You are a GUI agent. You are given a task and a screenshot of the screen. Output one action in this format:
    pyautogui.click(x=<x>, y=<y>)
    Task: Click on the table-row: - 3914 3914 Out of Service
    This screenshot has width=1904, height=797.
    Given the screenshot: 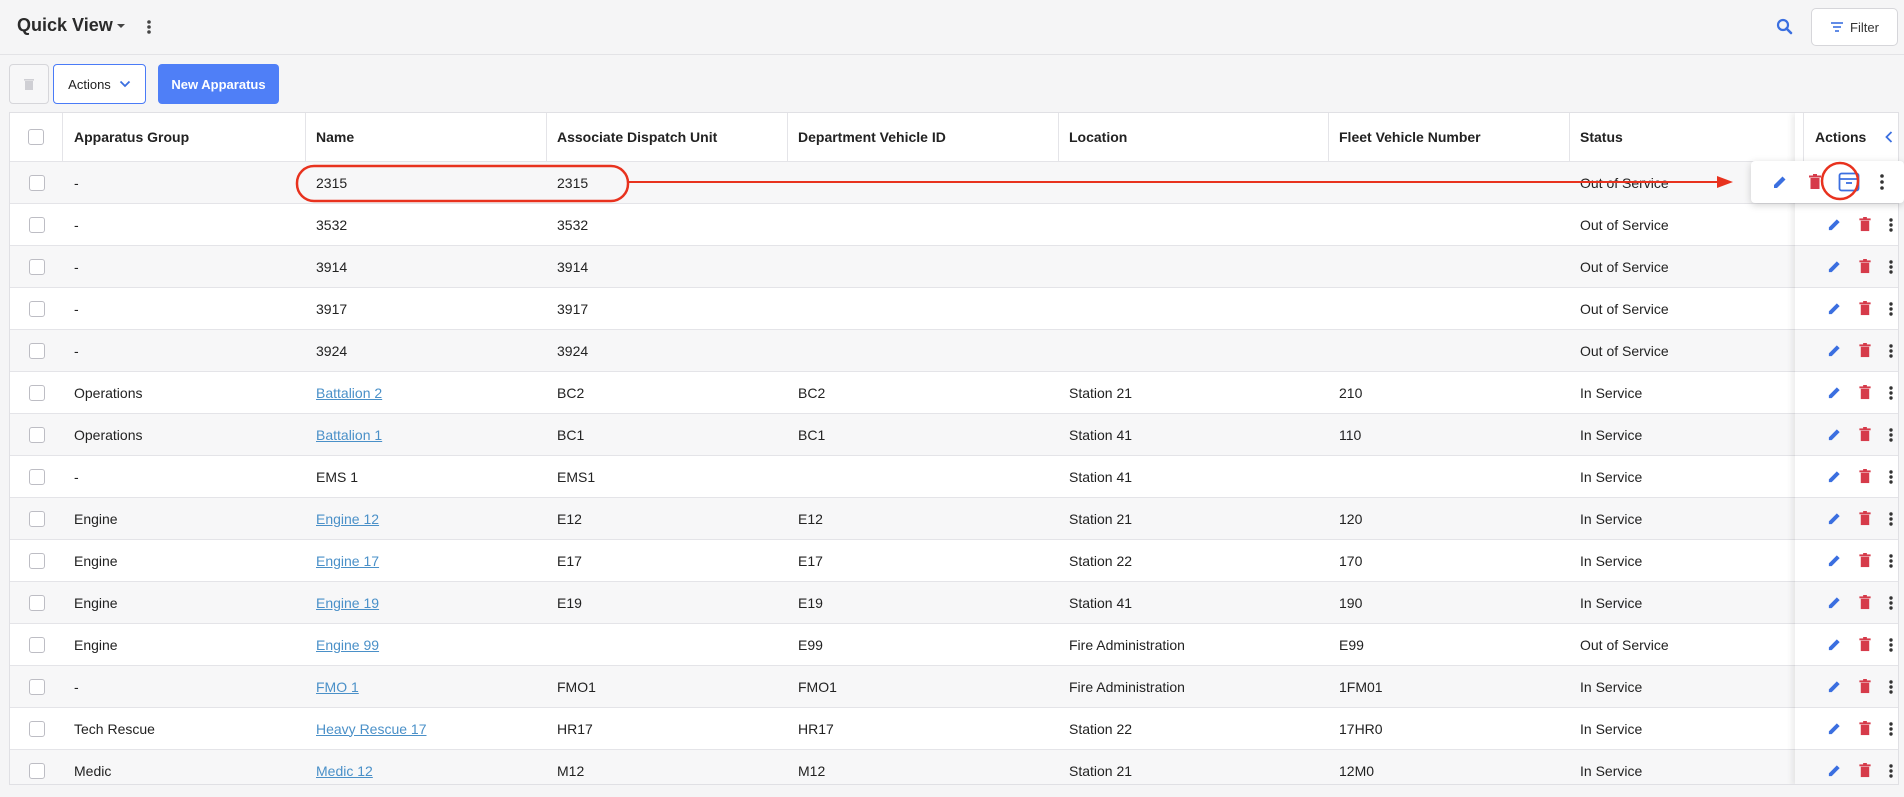 What is the action you would take?
    pyautogui.click(x=954, y=267)
    